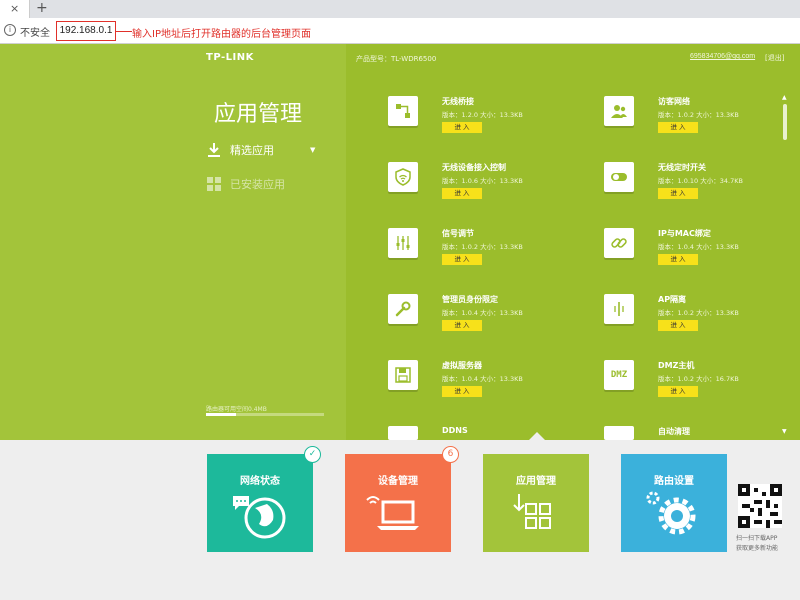  Describe the element at coordinates (258, 114) in the screenshot. I see `page-title: 应用管理` at that location.